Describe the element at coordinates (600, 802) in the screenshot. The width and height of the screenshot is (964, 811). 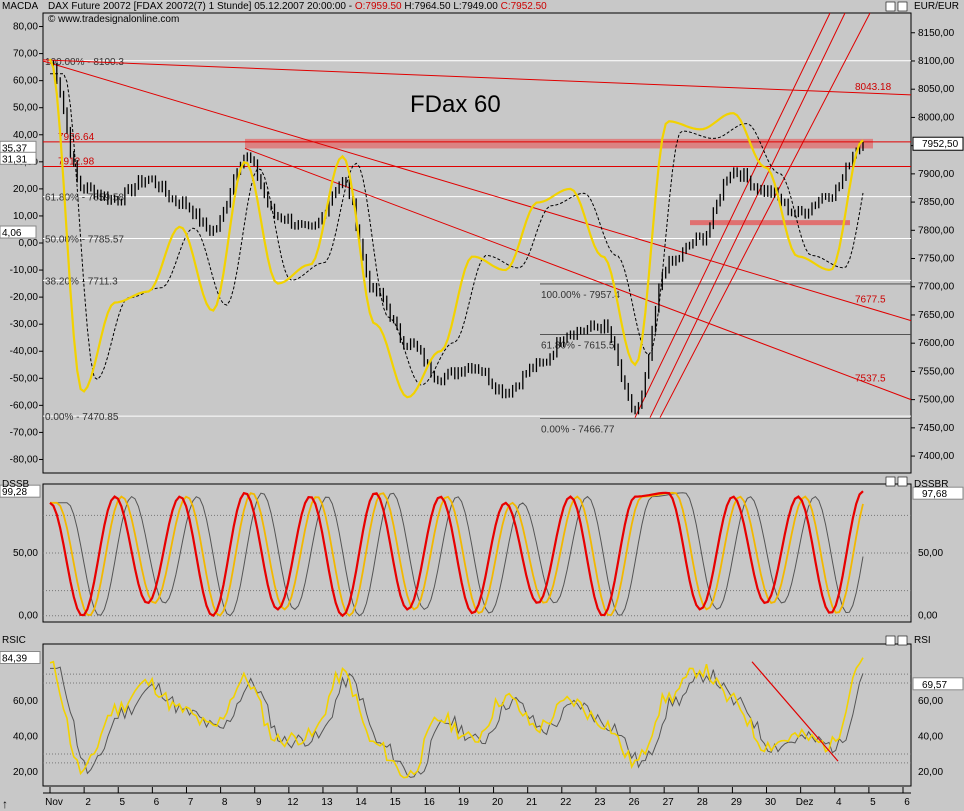
I see `x-tick-label: 23` at that location.